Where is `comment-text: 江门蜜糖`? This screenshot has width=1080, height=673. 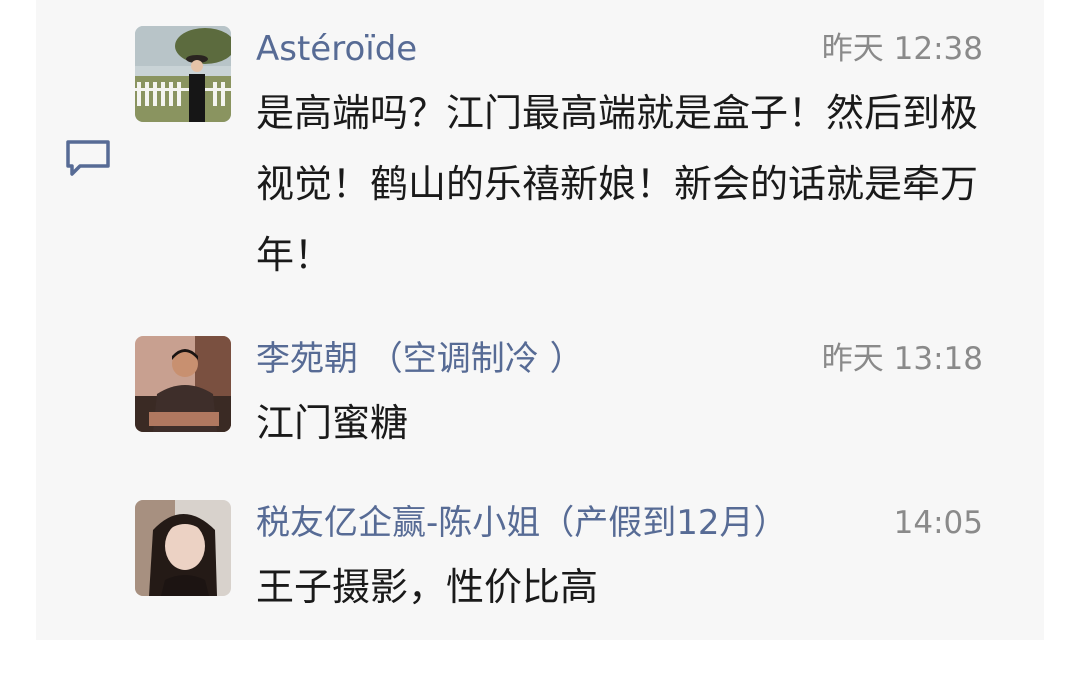
comment-text: 江门蜜糖 is located at coordinates (332, 423).